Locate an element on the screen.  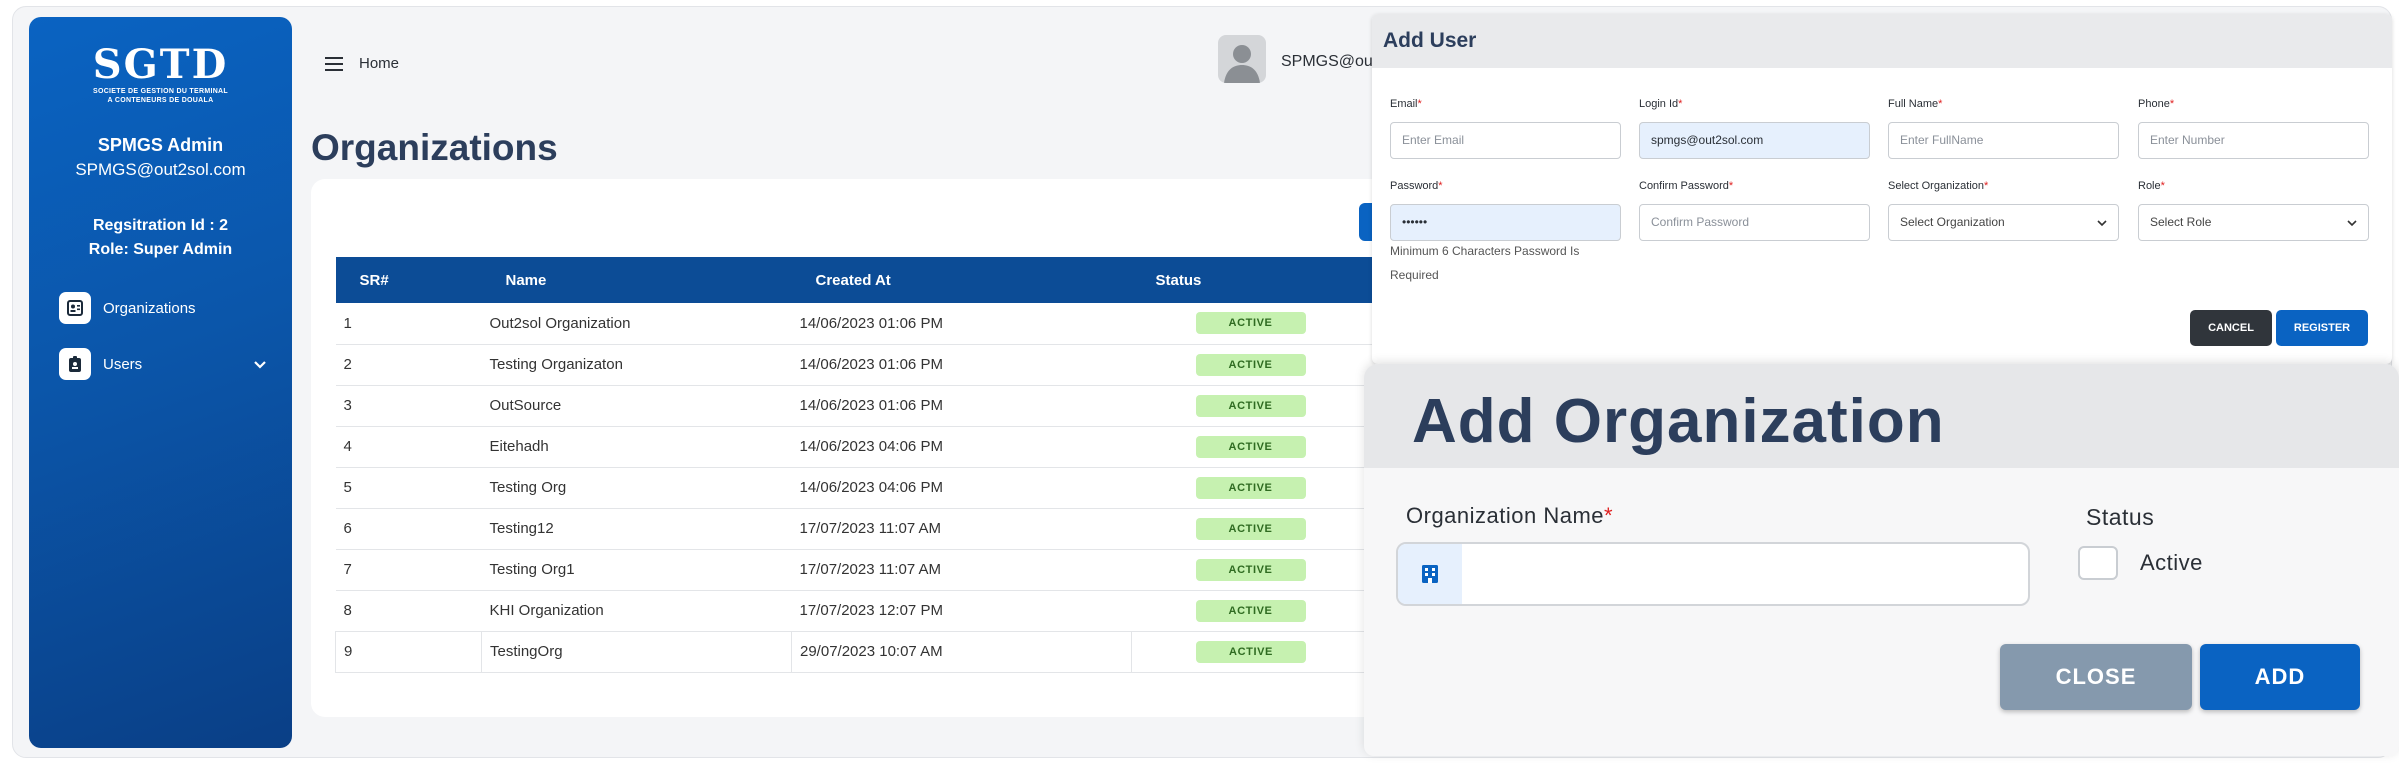
add-organization-title: Add Organization is located at coordinates (1881, 416).